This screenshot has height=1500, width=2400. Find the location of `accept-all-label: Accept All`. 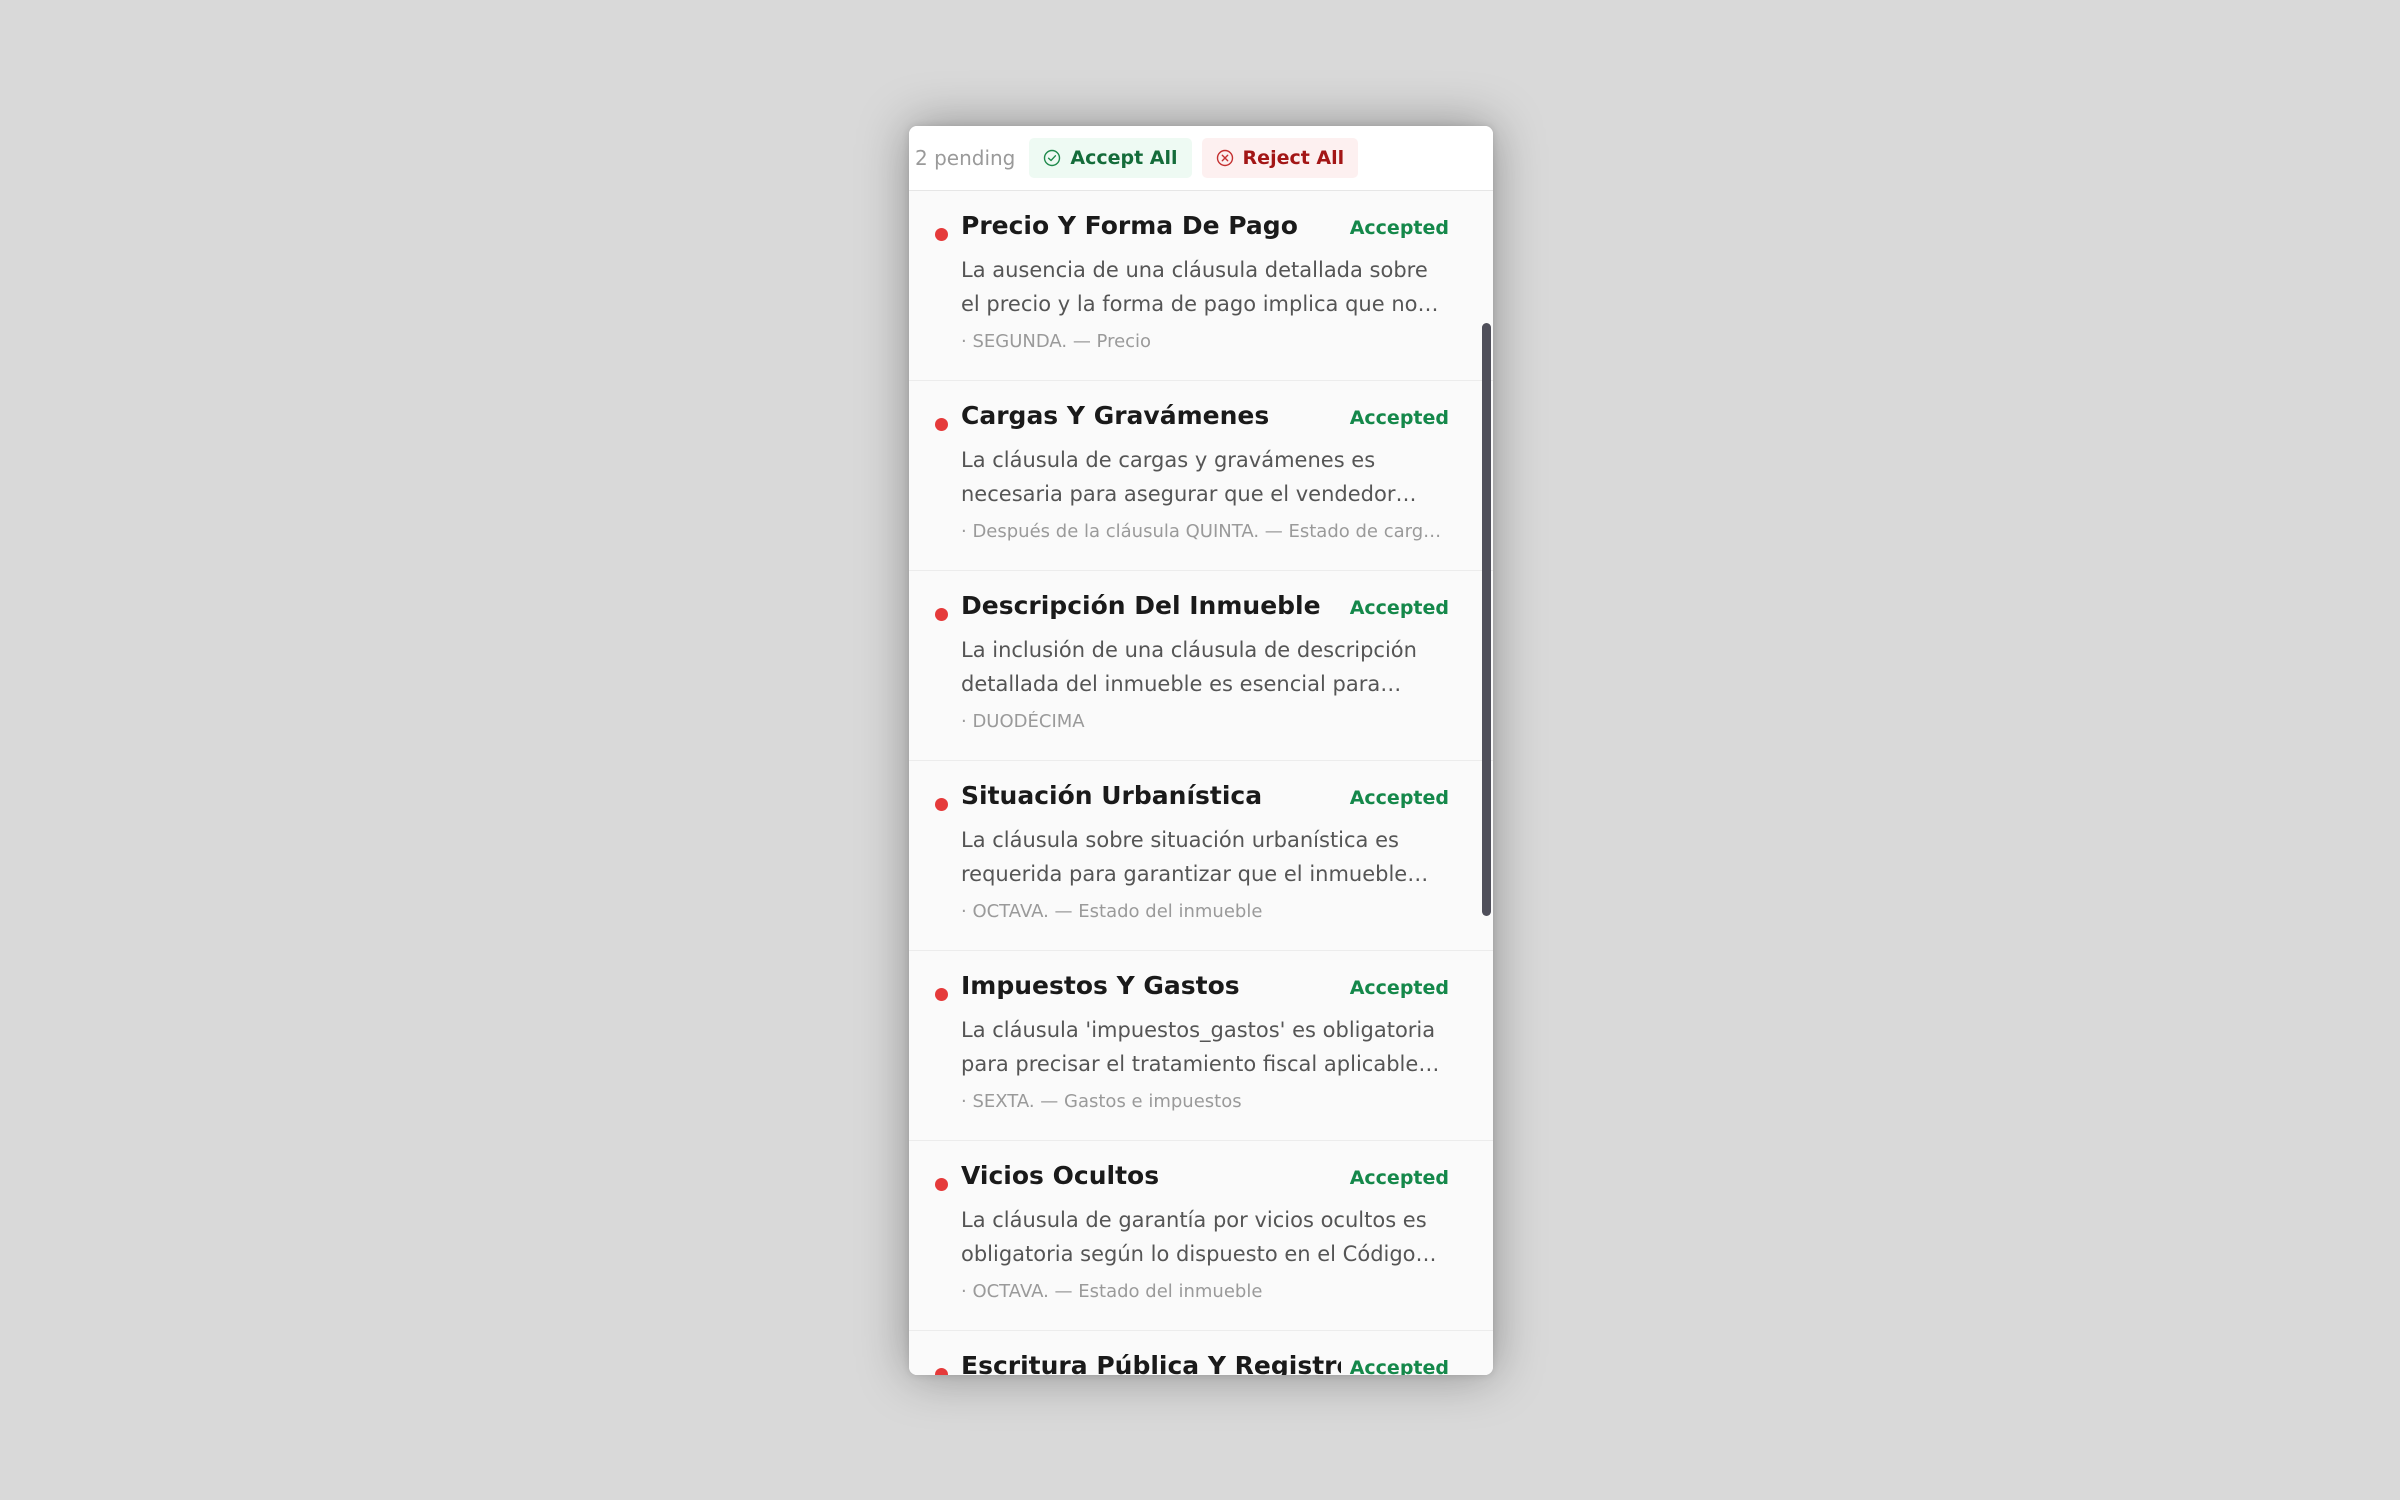

accept-all-label: Accept All is located at coordinates (1124, 158).